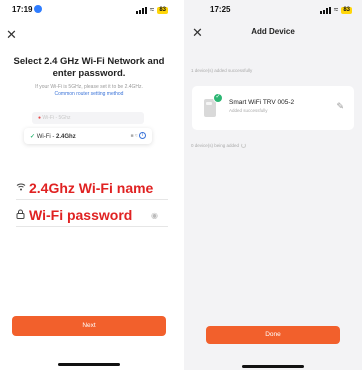 This screenshot has width=362, height=370. What do you see at coordinates (89, 94) in the screenshot?
I see `router-setting-link: Common router setting method` at bounding box center [89, 94].